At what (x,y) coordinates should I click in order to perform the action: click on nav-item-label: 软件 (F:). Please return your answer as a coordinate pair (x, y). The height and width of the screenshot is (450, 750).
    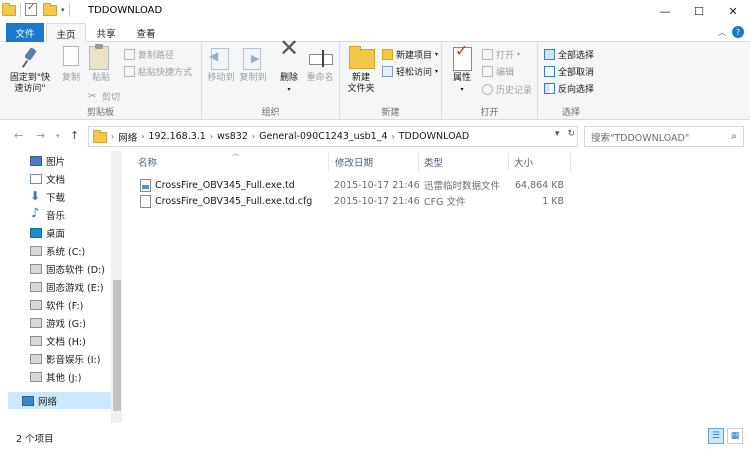
    Looking at the image, I should click on (65, 306).